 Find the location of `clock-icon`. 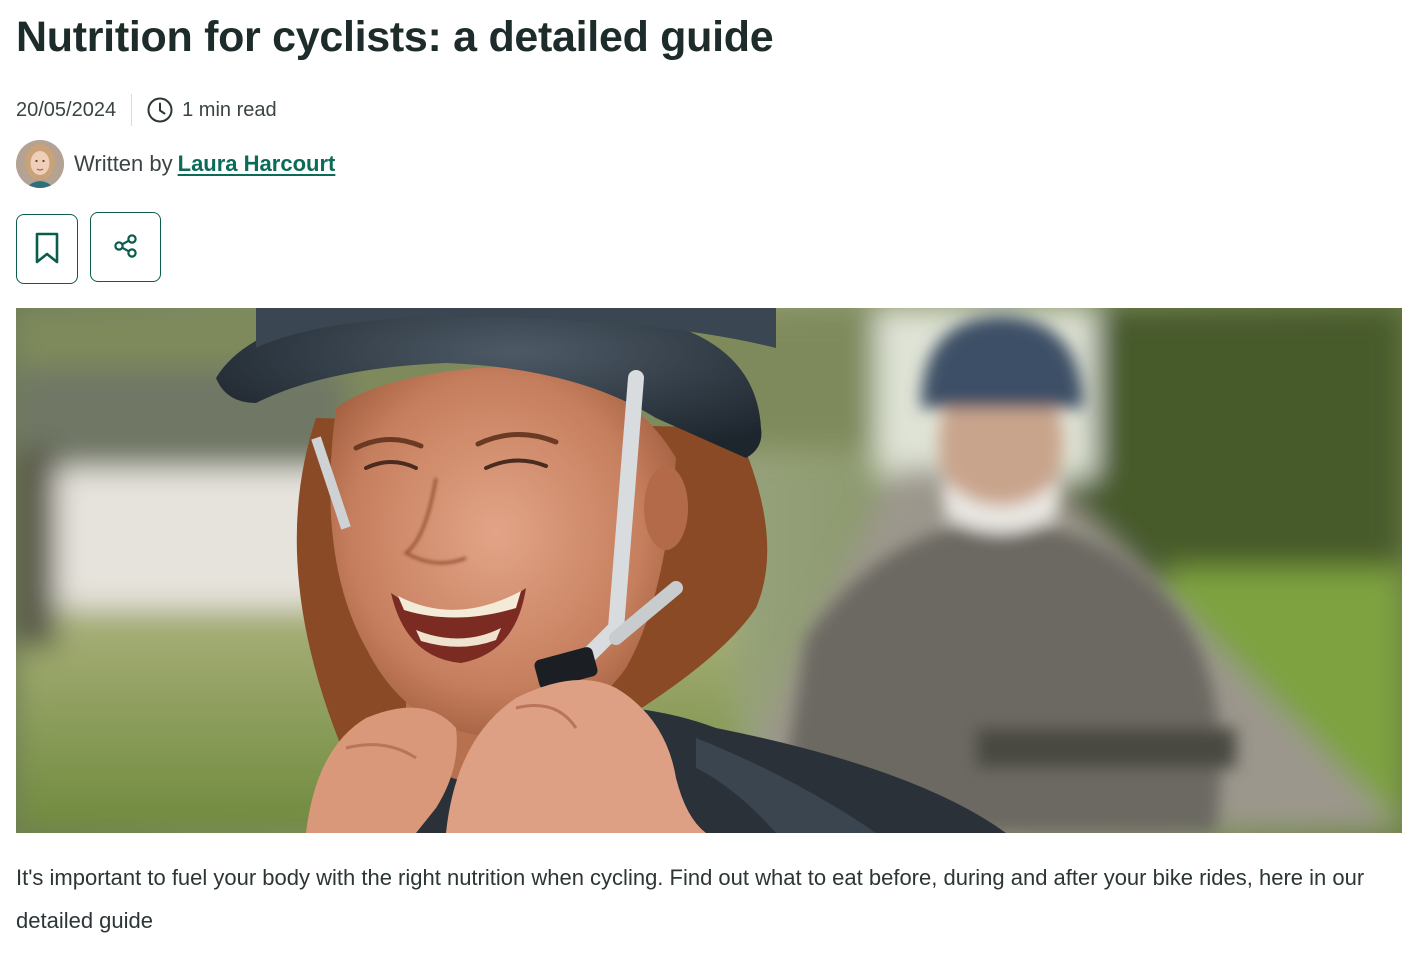

clock-icon is located at coordinates (160, 110).